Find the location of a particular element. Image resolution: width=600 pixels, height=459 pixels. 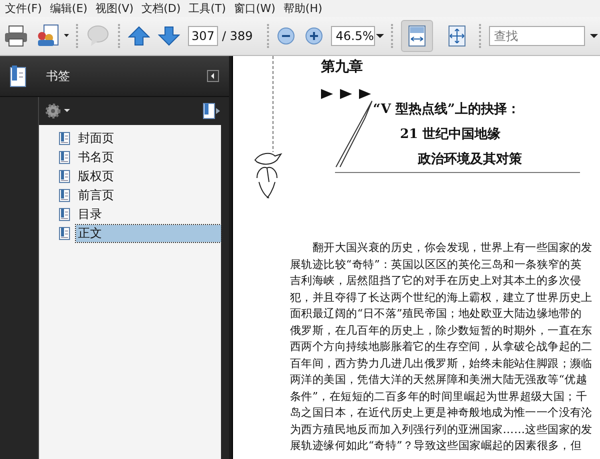

chapter-title-line: “V 型热点线”上的抉择： is located at coordinates (447, 109).